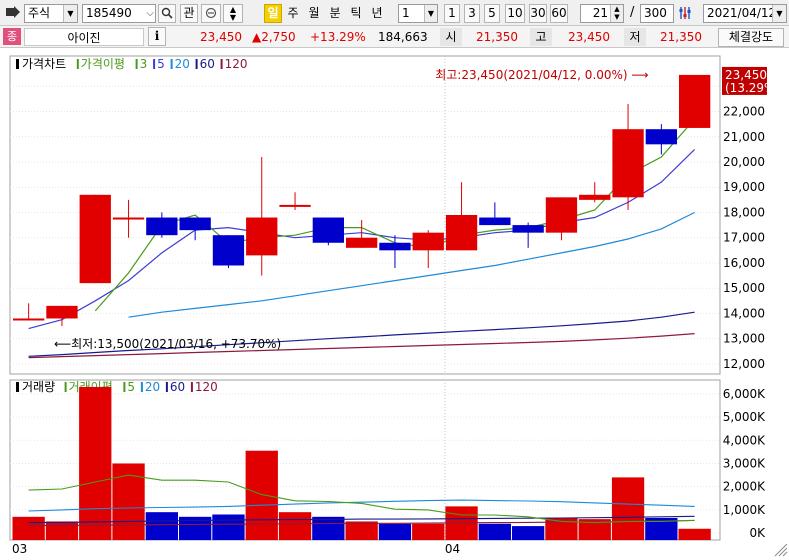  I want to click on quick-period-button-5: 5, so click(492, 13).